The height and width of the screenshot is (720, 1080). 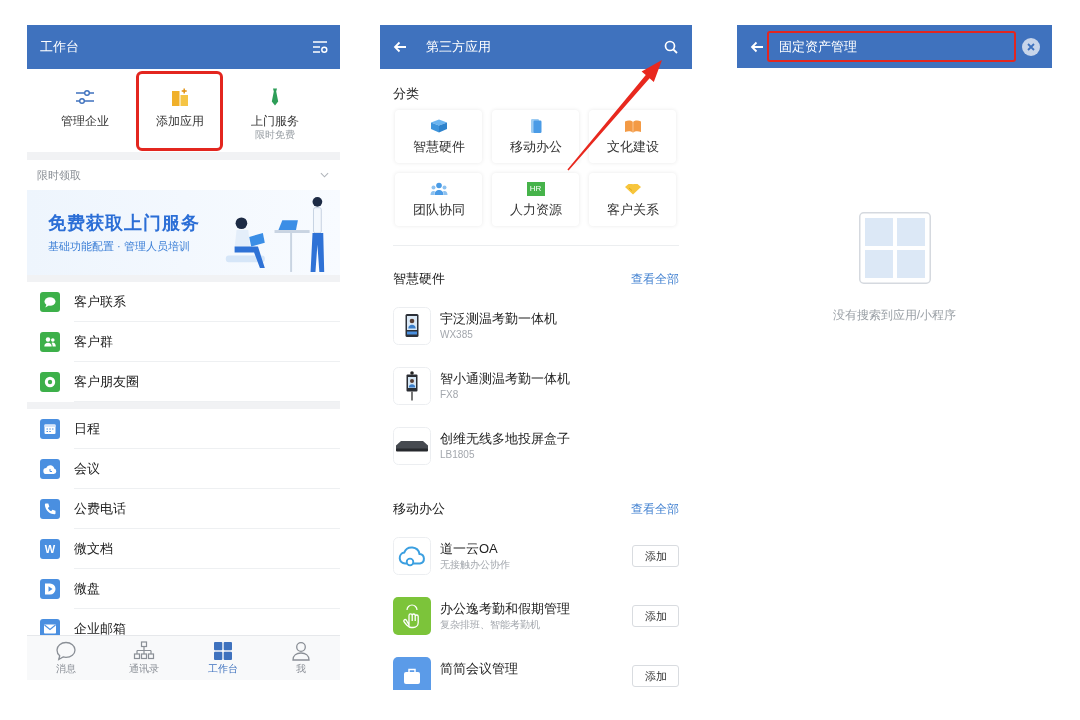 What do you see at coordinates (183, 589) in the screenshot?
I see `app-list-item: 微盘` at bounding box center [183, 589].